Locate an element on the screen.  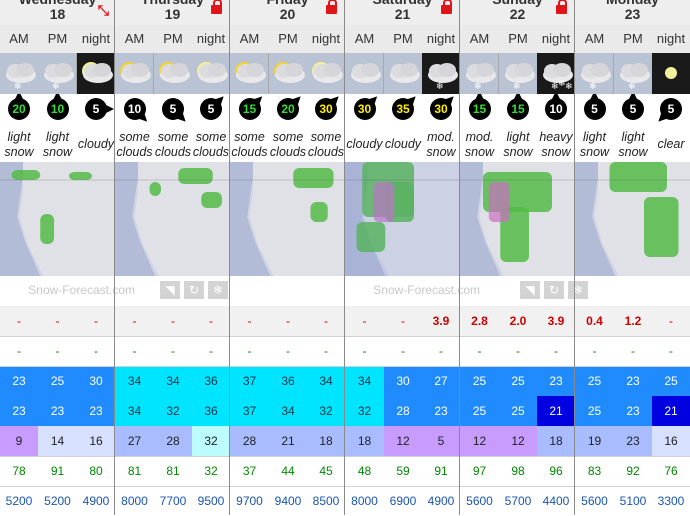
wind-indicator: 35 is located at coordinates (403, 110).